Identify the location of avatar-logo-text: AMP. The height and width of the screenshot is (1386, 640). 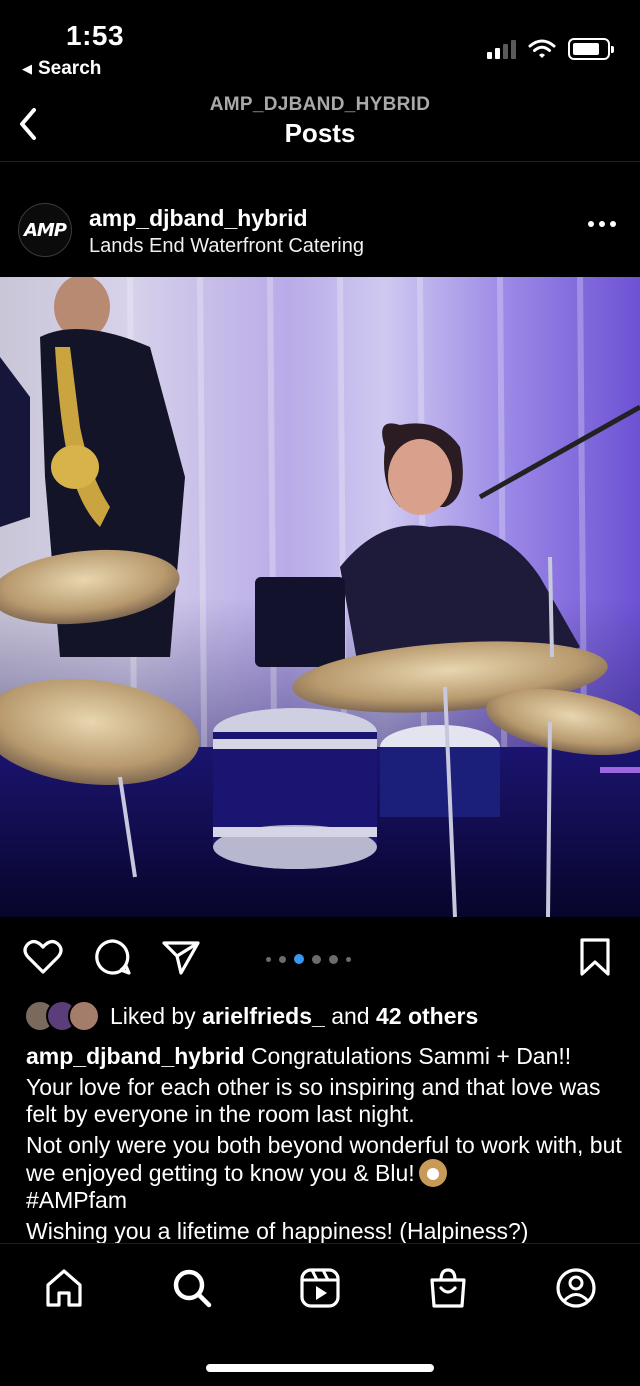
(45, 230).